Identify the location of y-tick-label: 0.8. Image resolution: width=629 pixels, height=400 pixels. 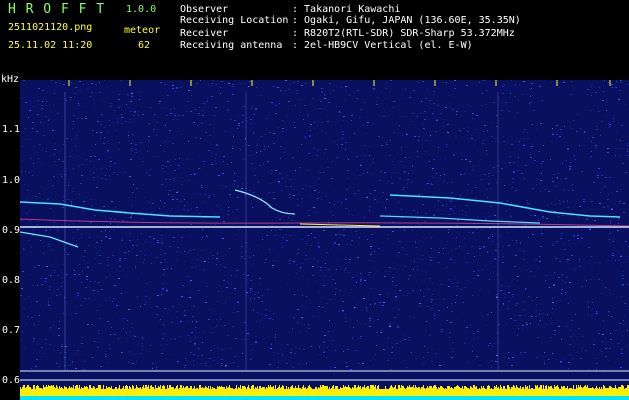
(11, 280).